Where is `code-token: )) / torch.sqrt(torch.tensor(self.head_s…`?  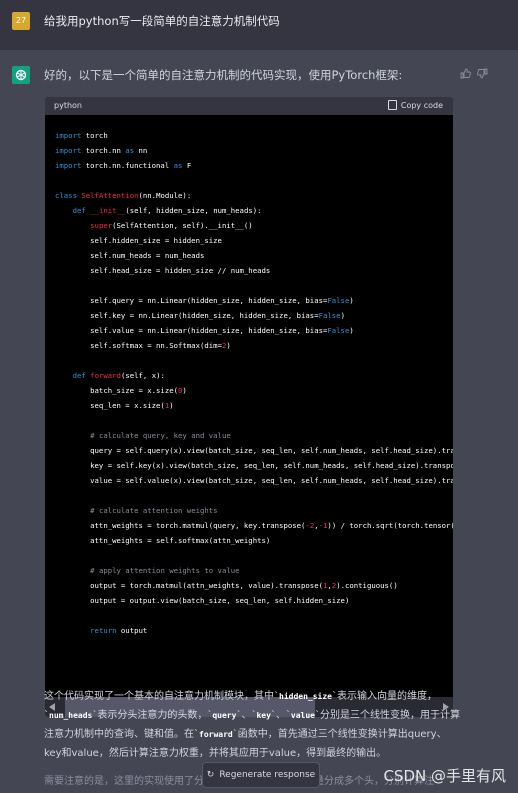 code-token: )) / torch.sqrt(torch.tensor(self.head_s… is located at coordinates (390, 525).